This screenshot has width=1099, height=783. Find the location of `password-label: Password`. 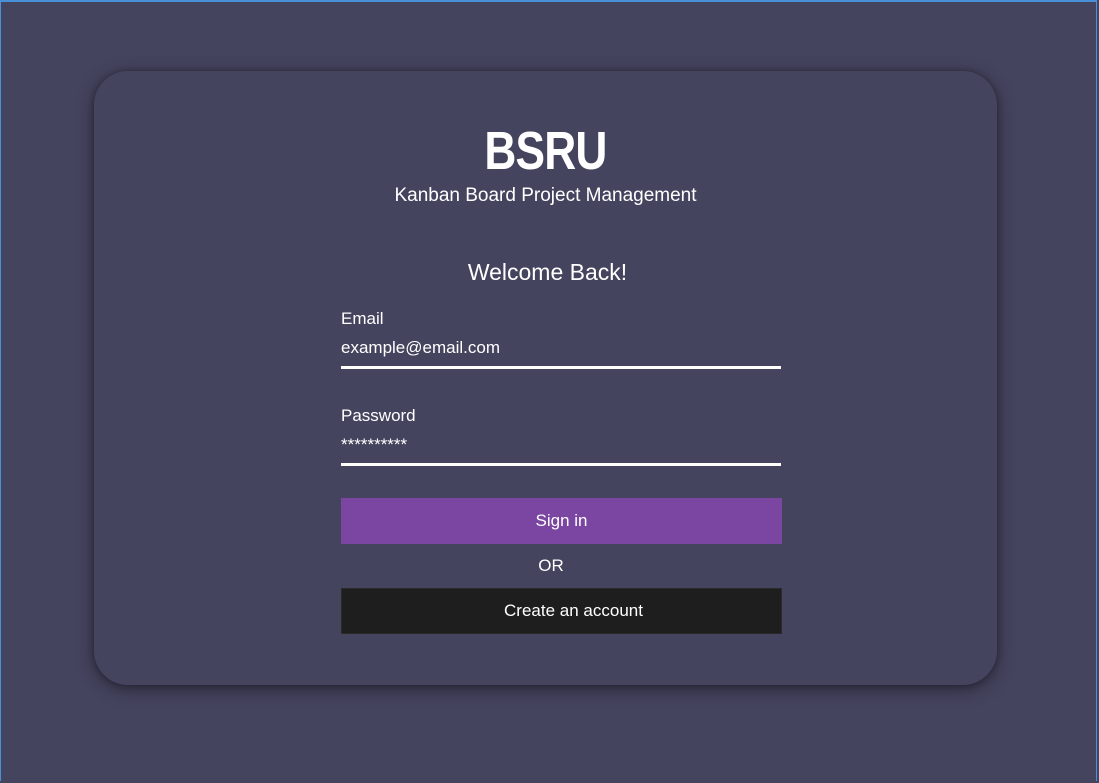

password-label: Password is located at coordinates (378, 415).